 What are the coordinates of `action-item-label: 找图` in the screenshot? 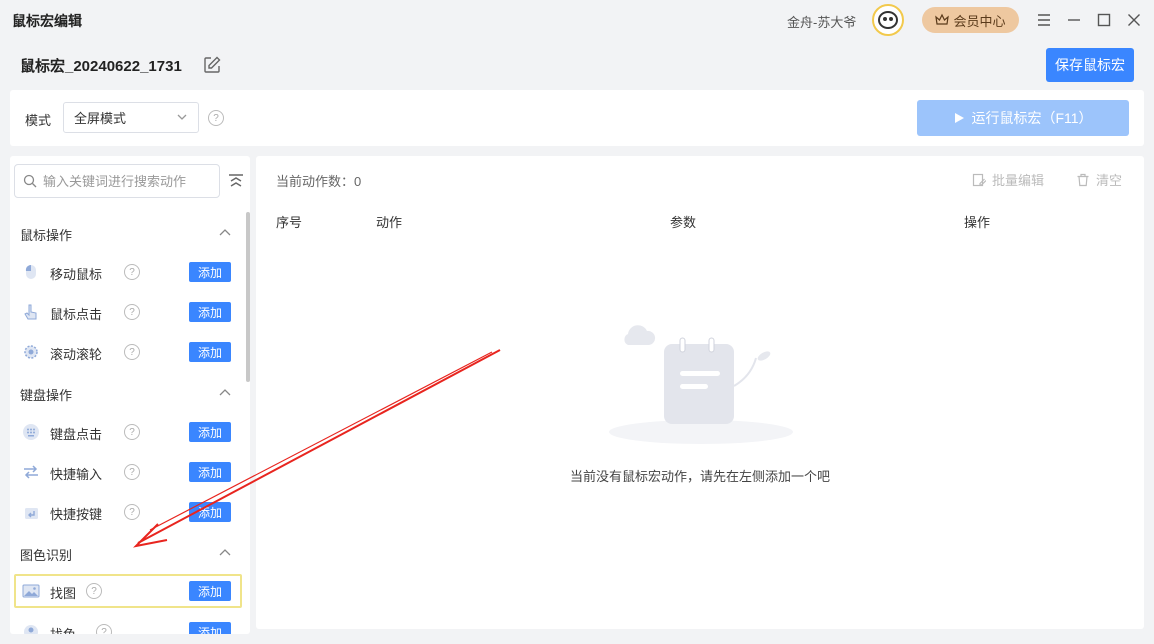 It's located at (63, 593).